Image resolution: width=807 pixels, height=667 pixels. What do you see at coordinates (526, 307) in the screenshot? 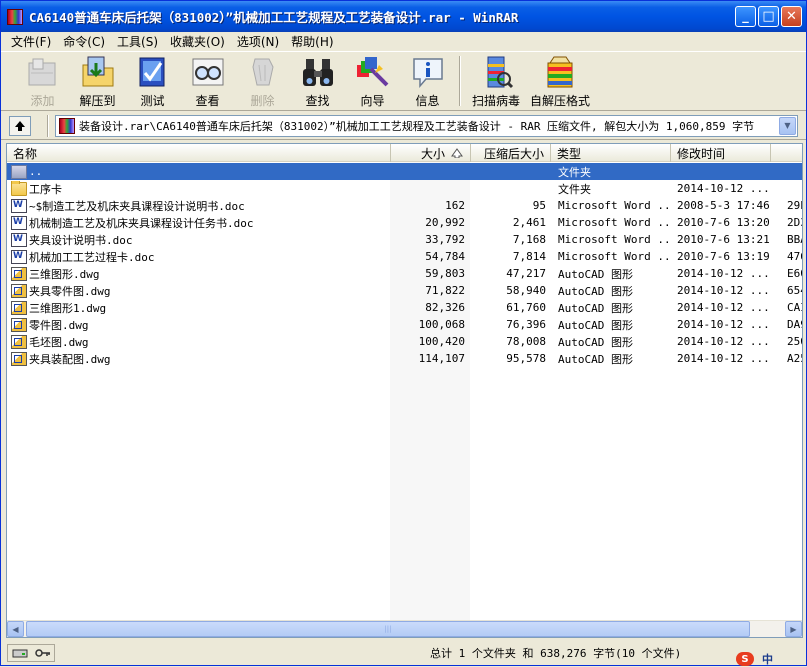
I see `file-packed: 61,760` at bounding box center [526, 307].